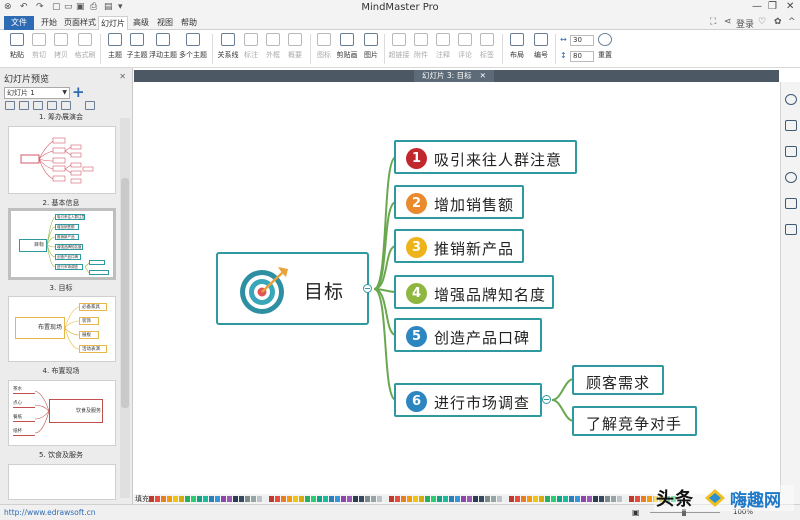 The width and height of the screenshot is (800, 520). What do you see at coordinates (90, 105) in the screenshot?
I see `play-slideshow-icon` at bounding box center [90, 105].